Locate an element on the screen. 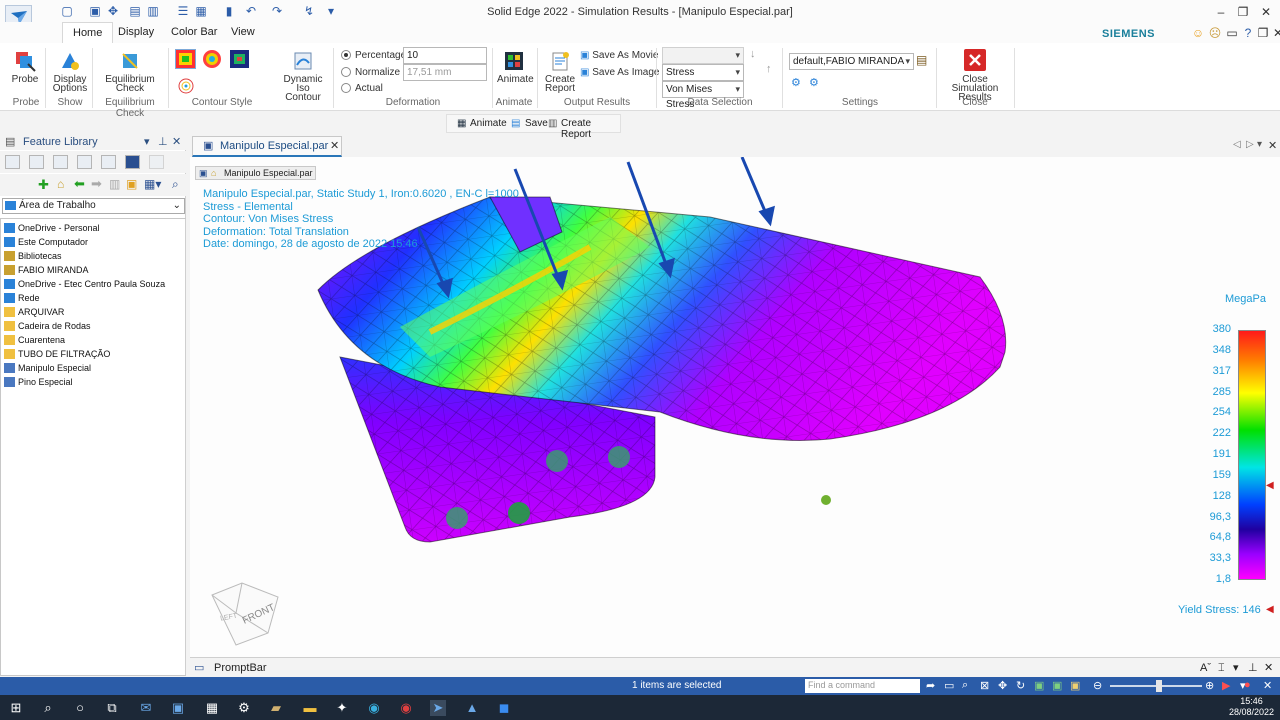  zoom-in-icon: ⊕ is located at coordinates (1209, 685).